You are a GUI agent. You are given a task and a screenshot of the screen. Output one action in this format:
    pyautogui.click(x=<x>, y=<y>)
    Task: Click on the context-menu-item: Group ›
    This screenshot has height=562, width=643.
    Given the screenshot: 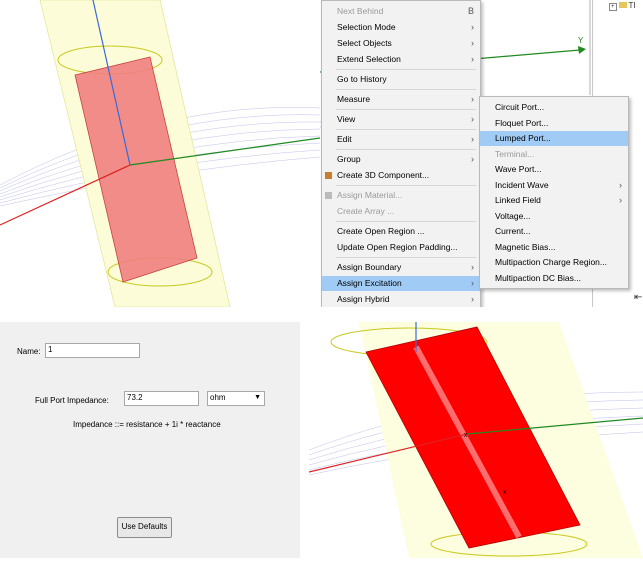 What is the action you would take?
    pyautogui.click(x=401, y=159)
    